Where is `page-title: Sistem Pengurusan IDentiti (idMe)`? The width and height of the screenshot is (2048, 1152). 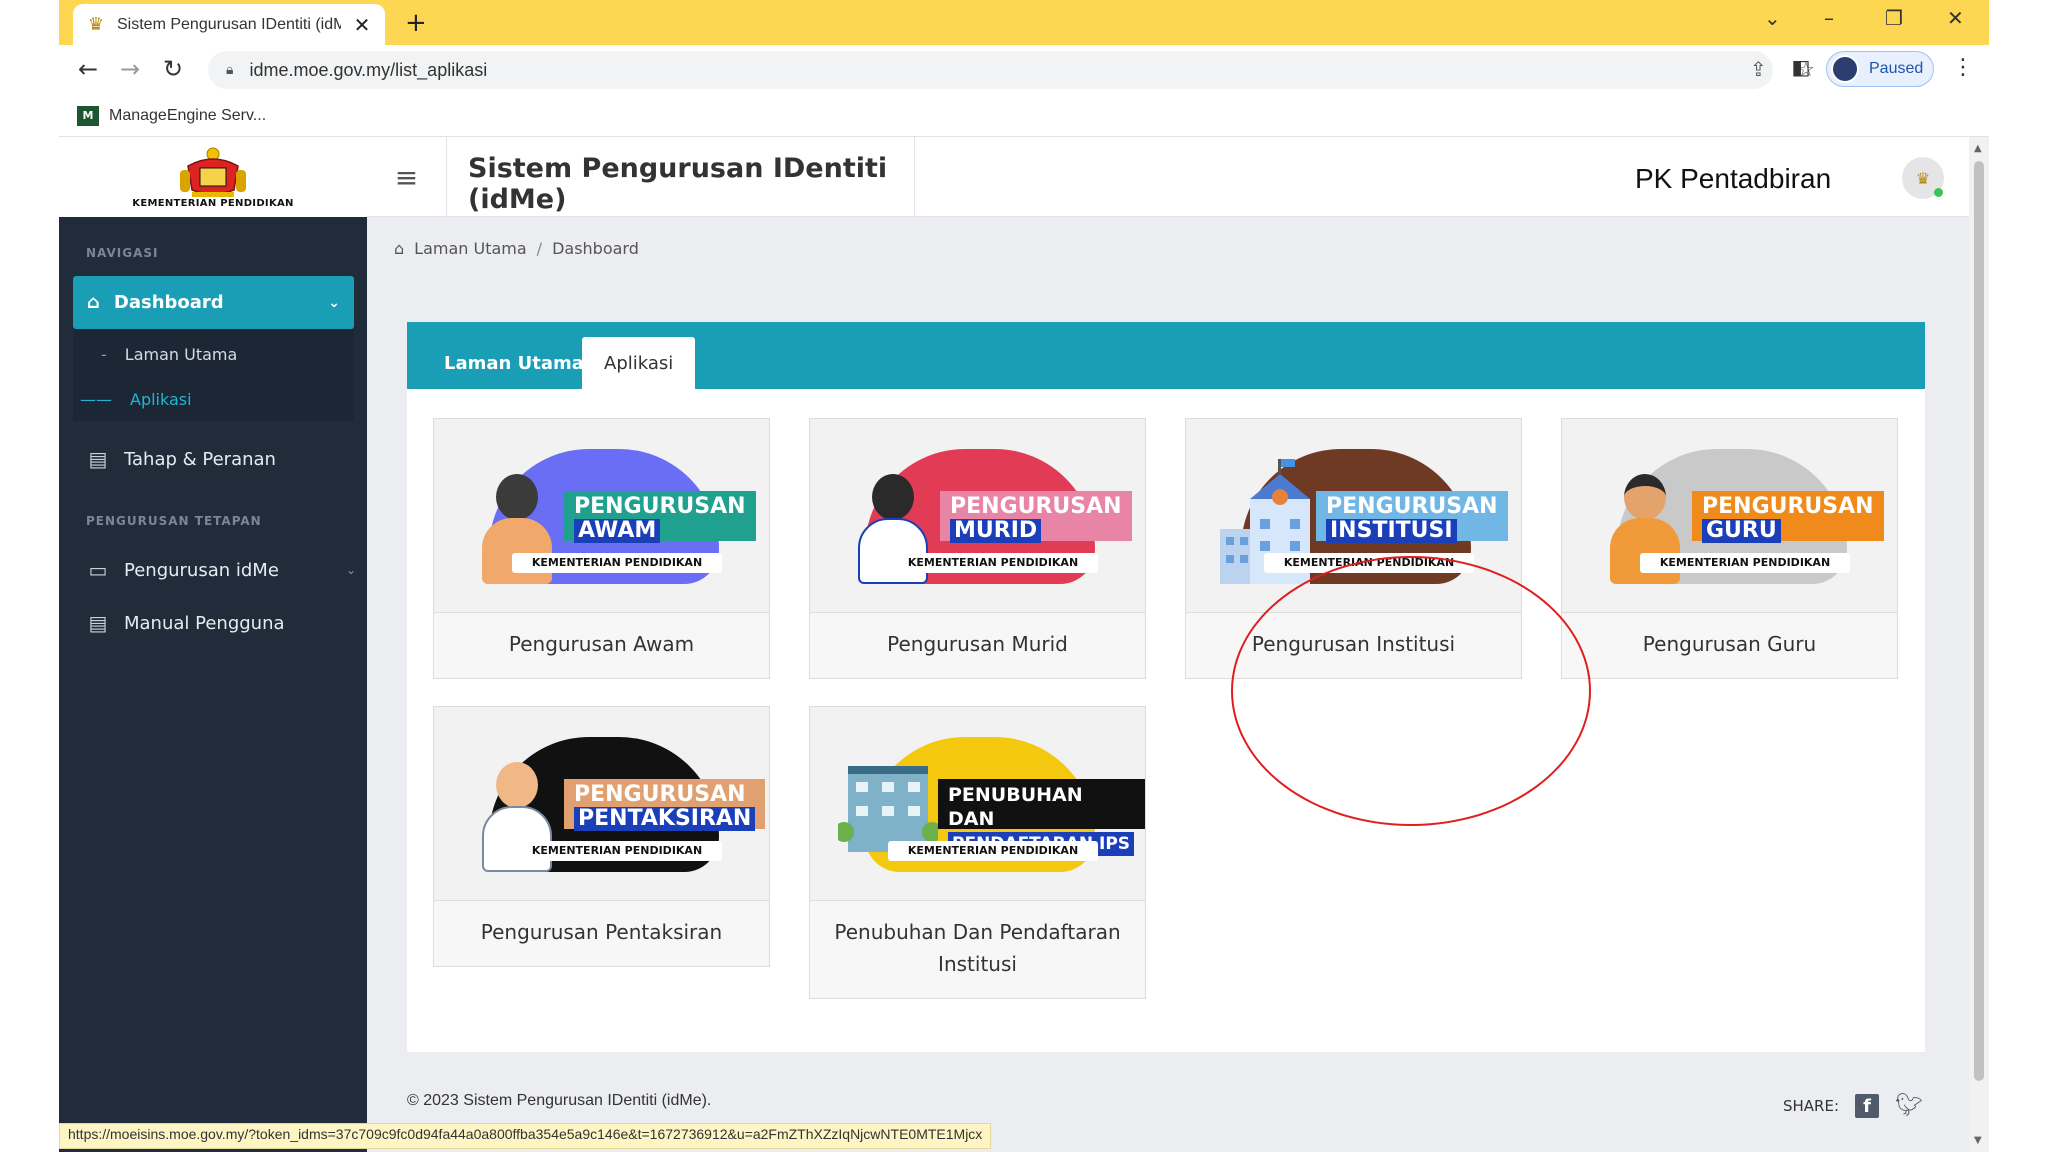
page-title: Sistem Pengurusan IDentiti (idMe) is located at coordinates (681, 177).